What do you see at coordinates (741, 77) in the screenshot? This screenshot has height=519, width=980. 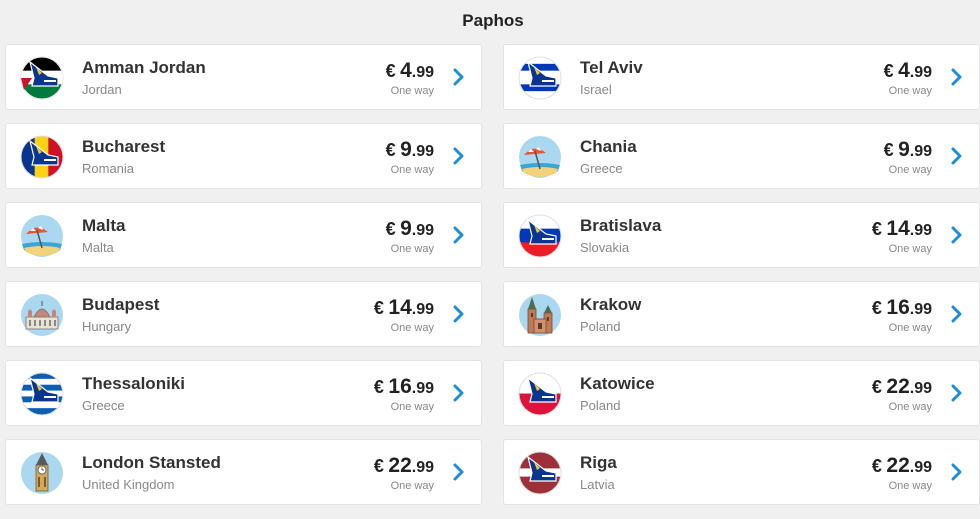 I see `destination-card: Tel Aviv Israel € 4.99 One way` at bounding box center [741, 77].